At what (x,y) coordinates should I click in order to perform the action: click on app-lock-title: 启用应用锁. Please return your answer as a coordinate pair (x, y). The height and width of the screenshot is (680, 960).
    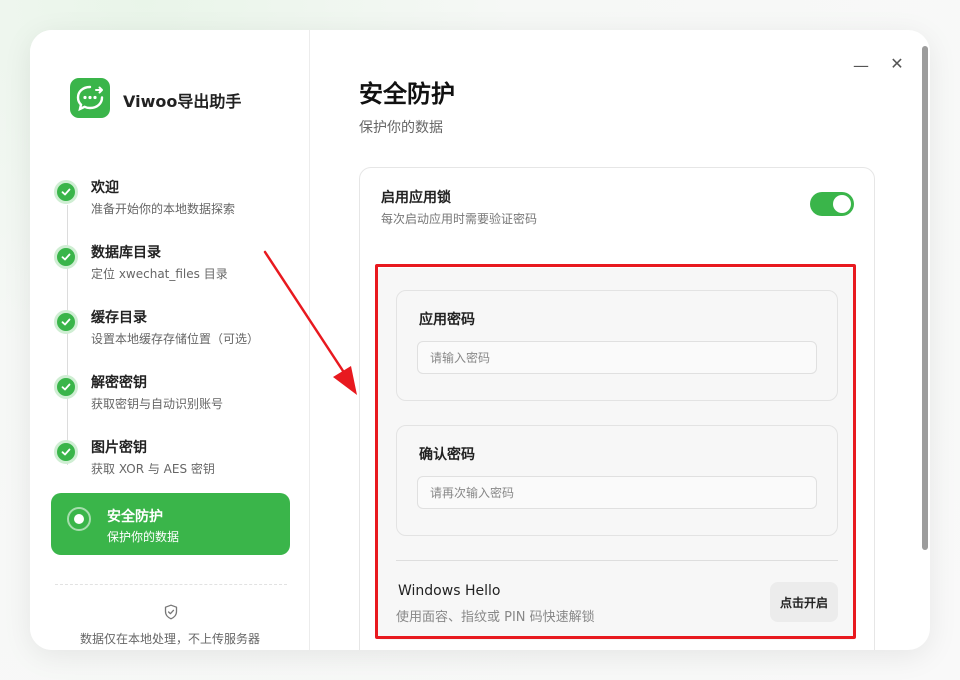
    Looking at the image, I should click on (416, 198).